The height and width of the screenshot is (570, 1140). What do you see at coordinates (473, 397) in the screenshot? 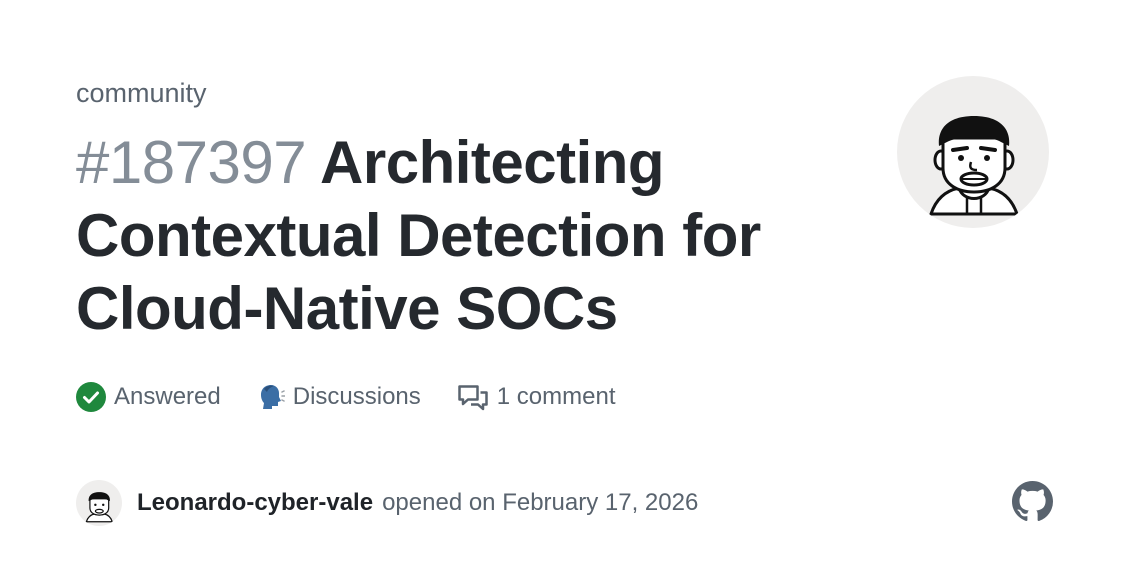
I see `comment-discussion-icon` at bounding box center [473, 397].